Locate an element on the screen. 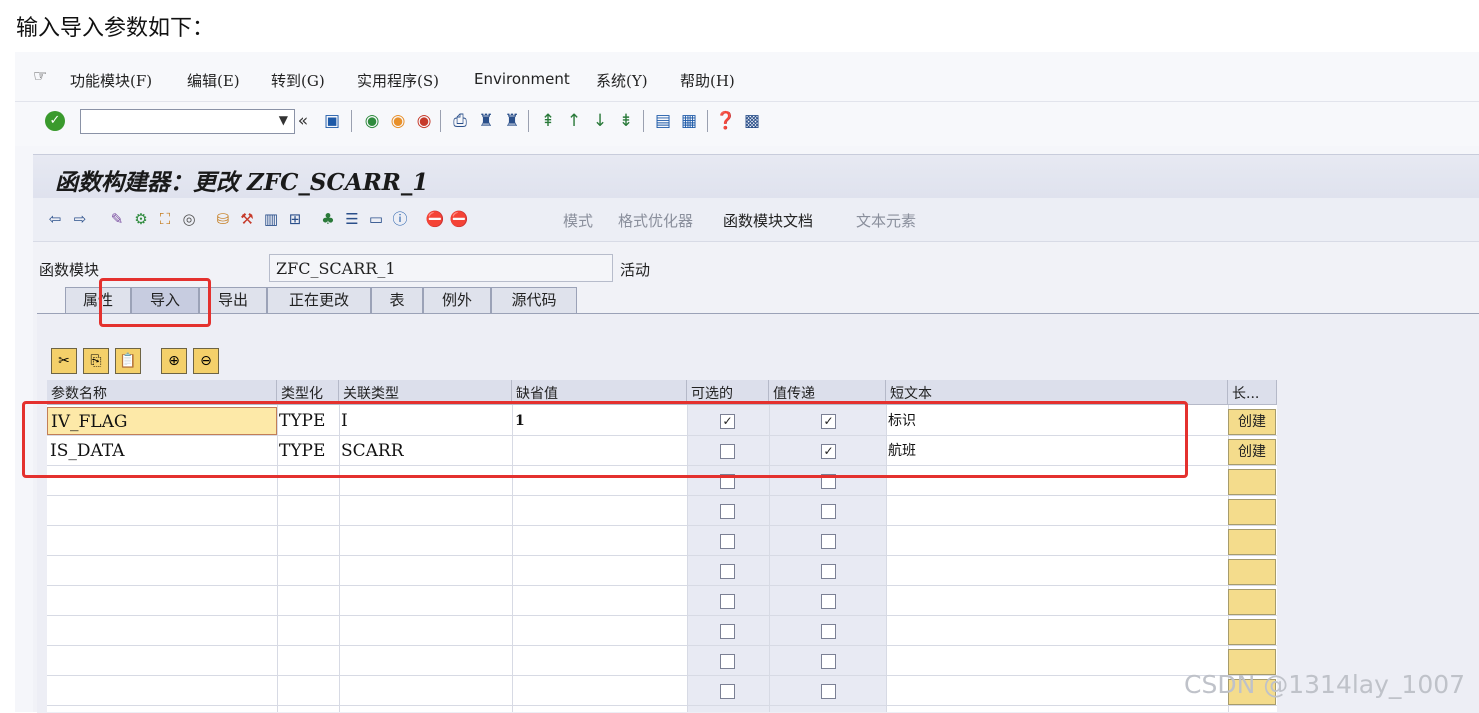 This screenshot has height=713, width=1479. highlight-box-tab is located at coordinates (155, 302).